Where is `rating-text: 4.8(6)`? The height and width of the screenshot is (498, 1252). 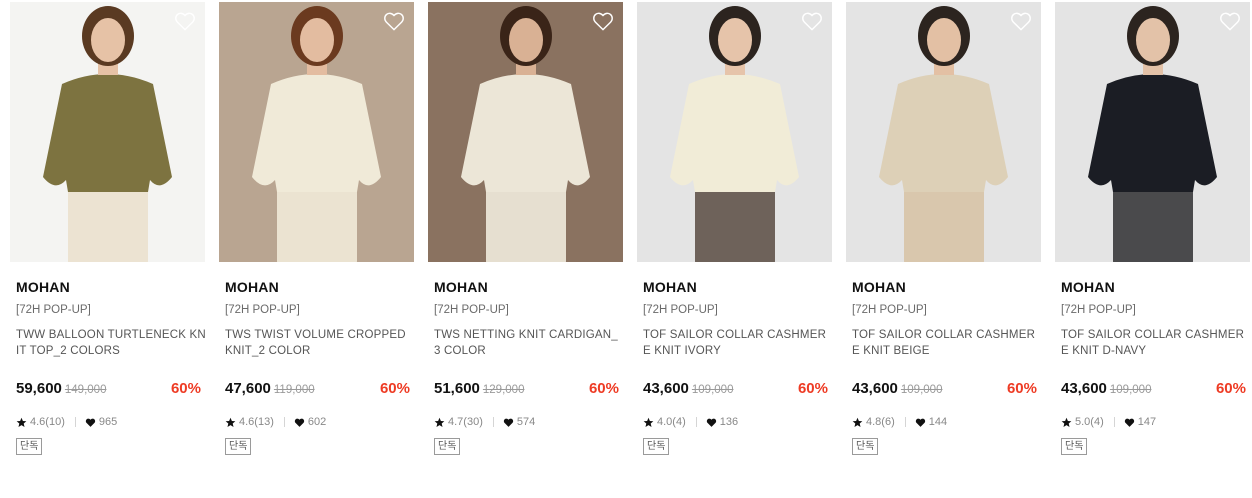
rating-text: 4.8(6) is located at coordinates (880, 422).